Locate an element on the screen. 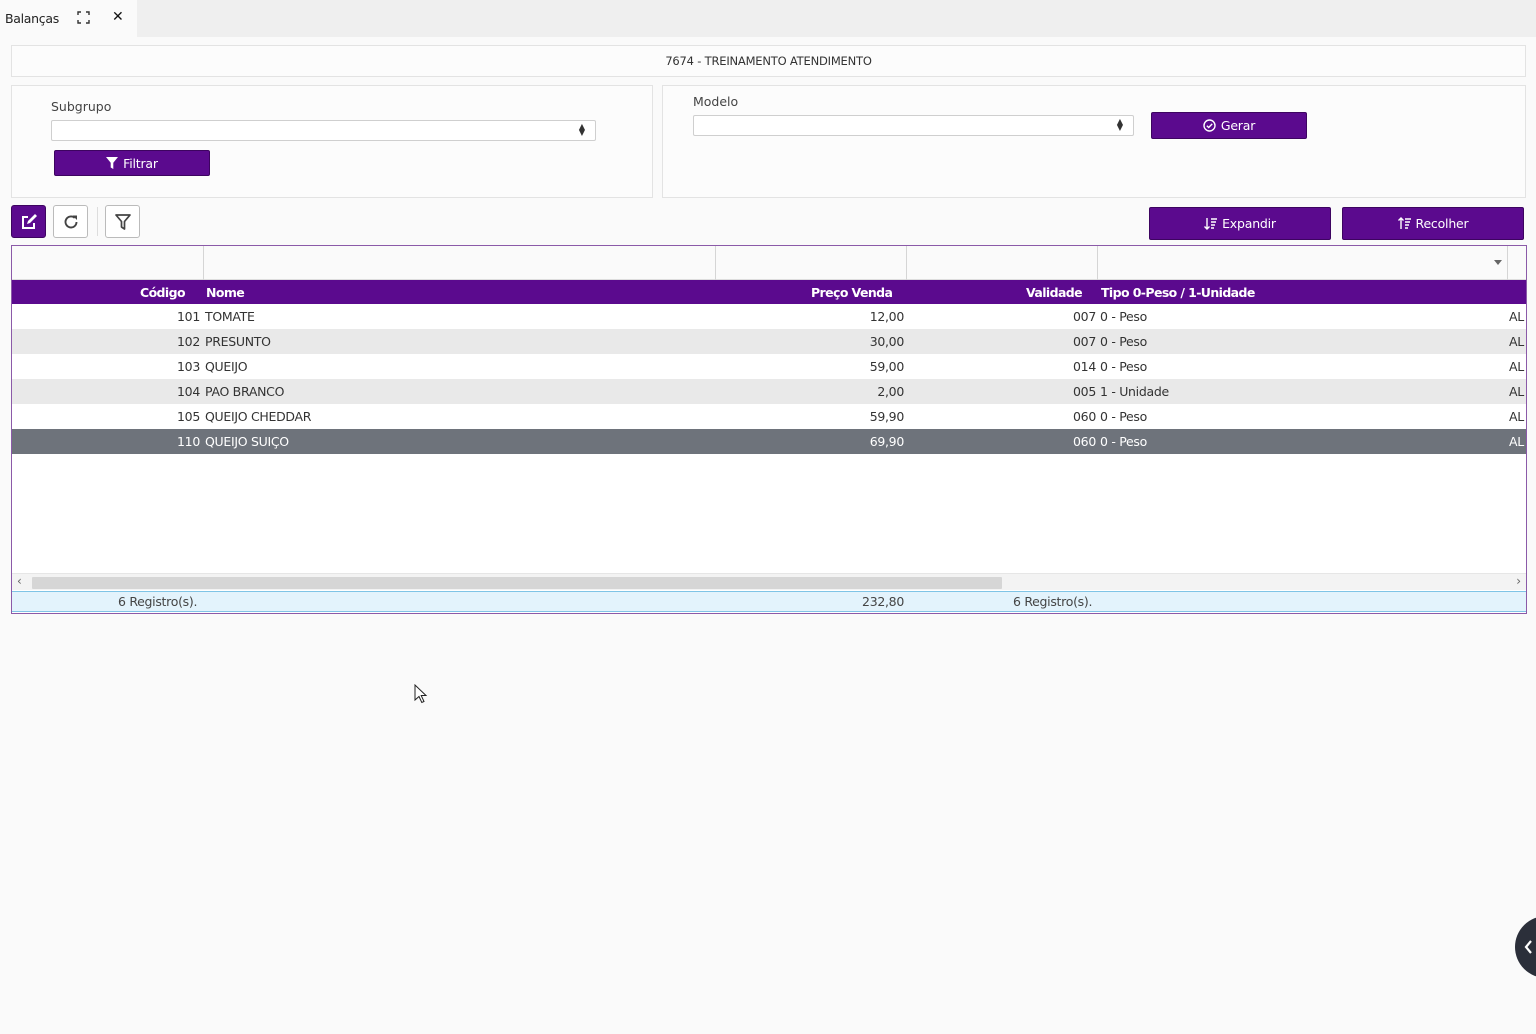 This screenshot has width=1536, height=1034. subgrupo-select: ▲ ▼ is located at coordinates (323, 130).